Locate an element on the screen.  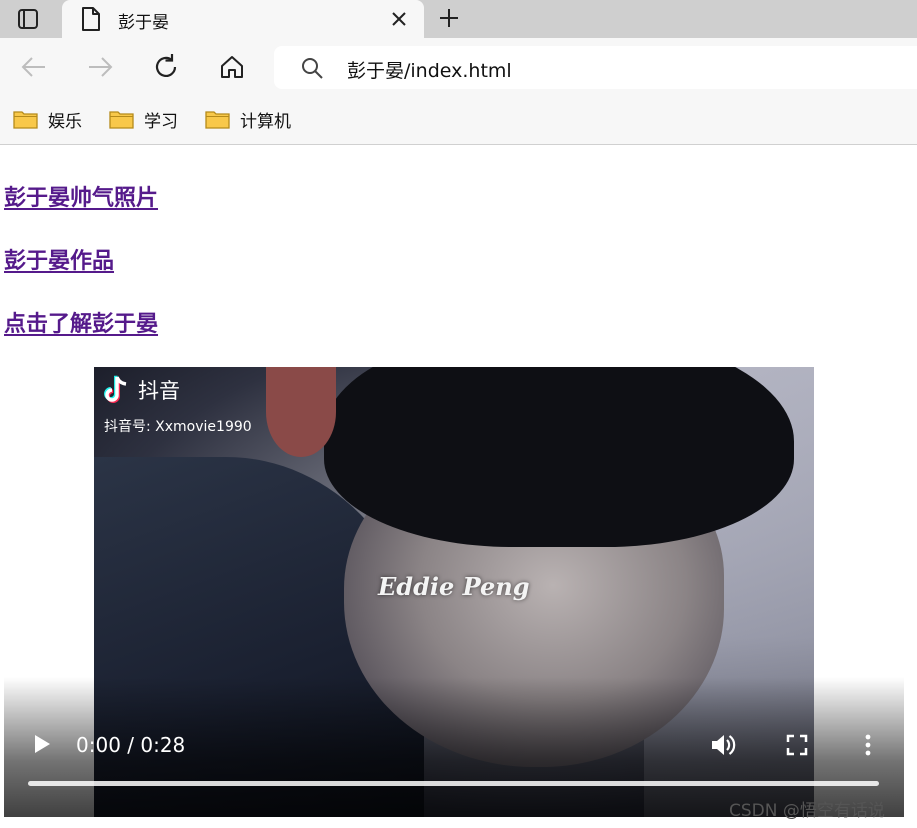
bookmark-label: 计算机 is located at coordinates (265, 121).